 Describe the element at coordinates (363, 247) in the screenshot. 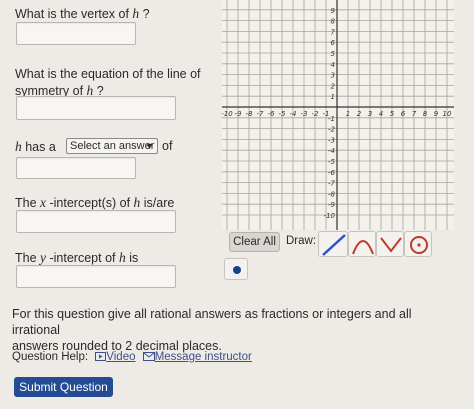

I see `parabola-up-tool-icon` at that location.